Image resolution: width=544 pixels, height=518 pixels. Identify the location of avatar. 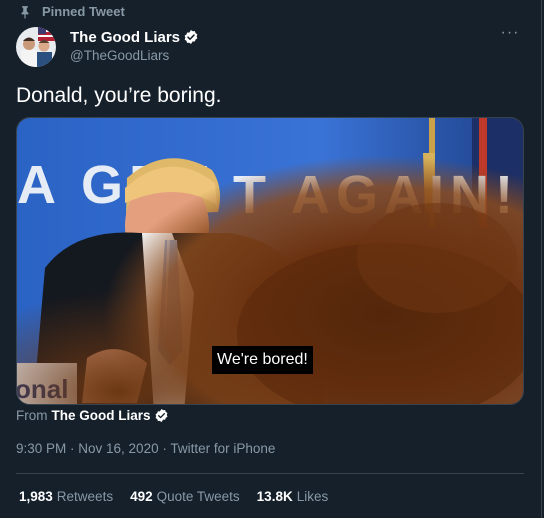
(36, 47).